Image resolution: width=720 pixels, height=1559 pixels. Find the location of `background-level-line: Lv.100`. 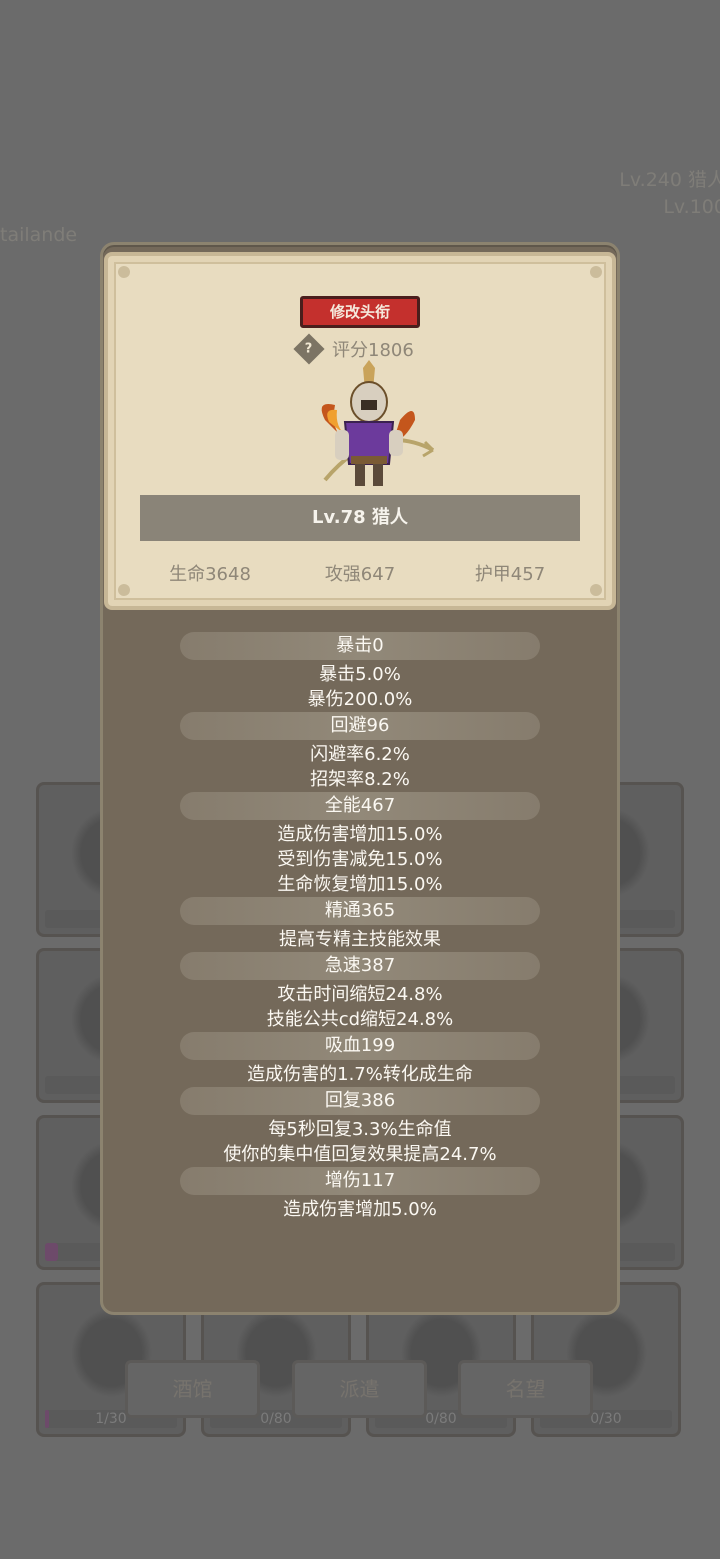

background-level-line: Lv.100 is located at coordinates (691, 207).